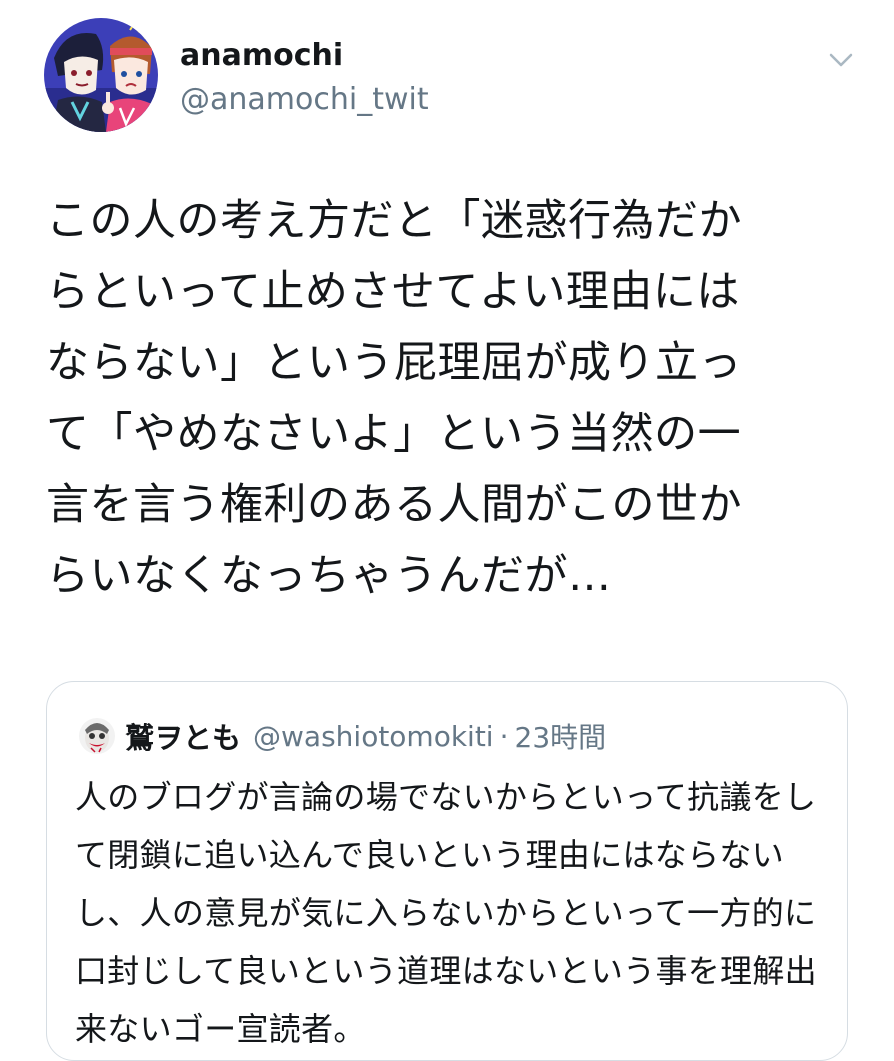 Image resolution: width=894 pixels, height=1061 pixels. What do you see at coordinates (304, 100) in the screenshot?
I see `author-handle: @anamochi_twit` at bounding box center [304, 100].